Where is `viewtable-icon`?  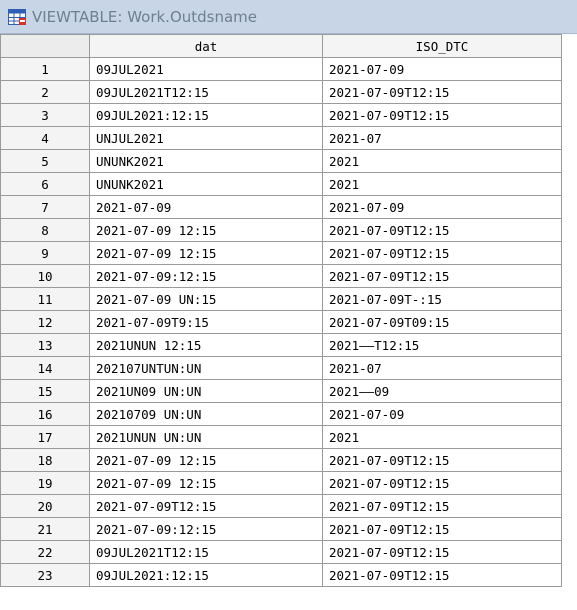 viewtable-icon is located at coordinates (17, 16).